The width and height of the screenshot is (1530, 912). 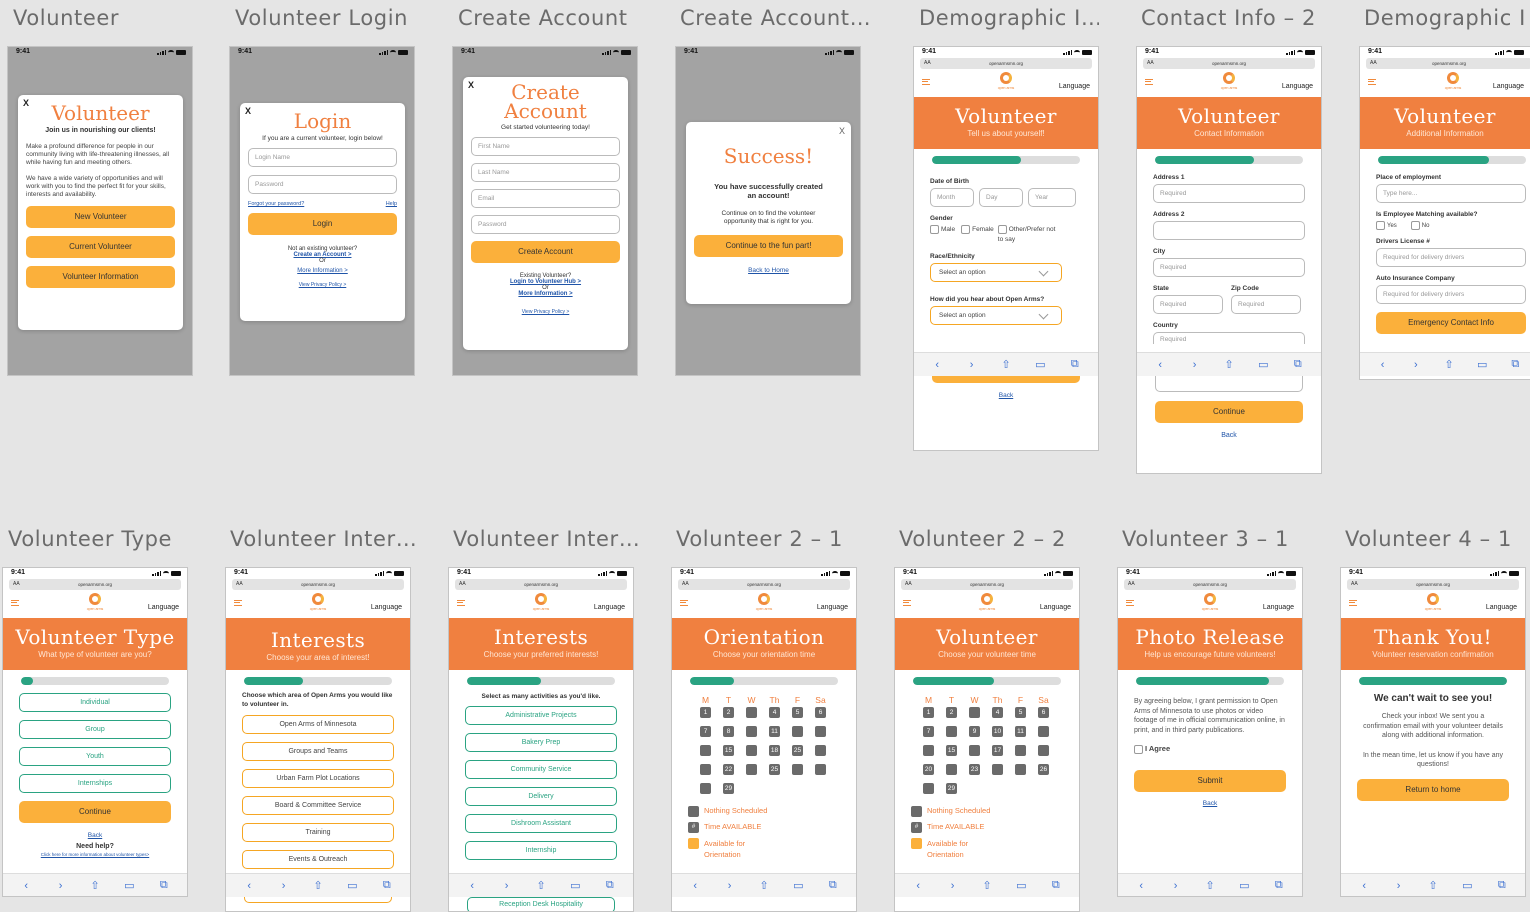 I want to click on activity-option: Dishroom Assistant, so click(x=541, y=823).